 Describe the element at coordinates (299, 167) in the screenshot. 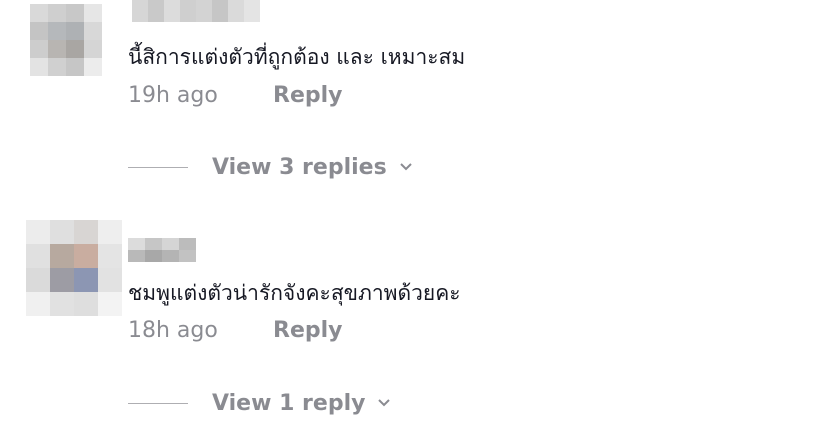

I see `view-replies-label: View 3 replies` at that location.